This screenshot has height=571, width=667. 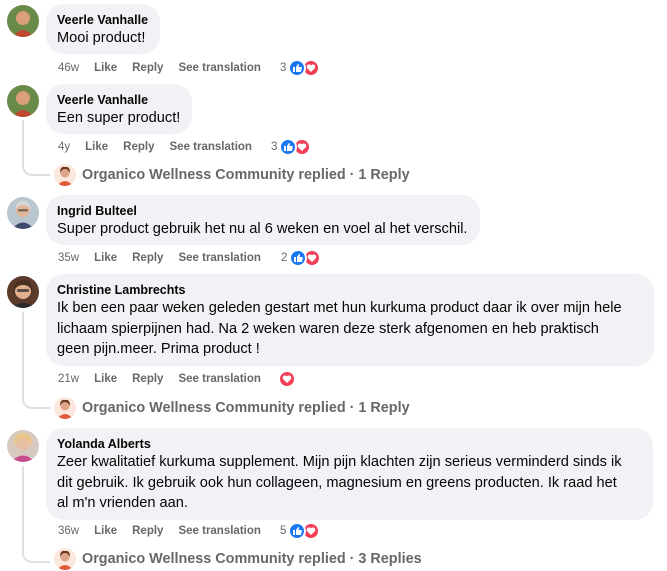 I want to click on reaction-count: 2, so click(x=284, y=258).